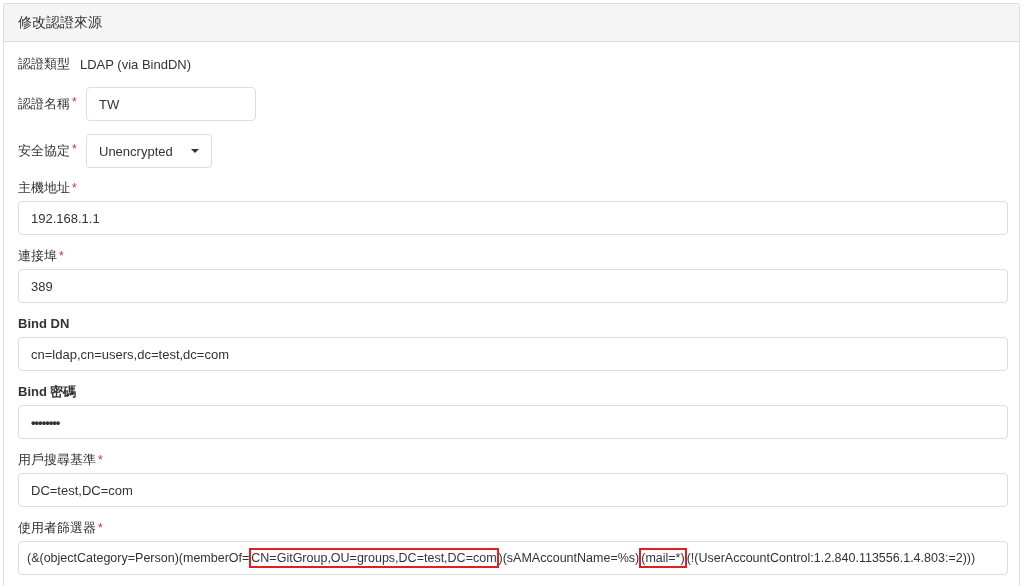 Image resolution: width=1024 pixels, height=586 pixels. What do you see at coordinates (61, 528) in the screenshot?
I see `field-label: 使用者篩選器*` at bounding box center [61, 528].